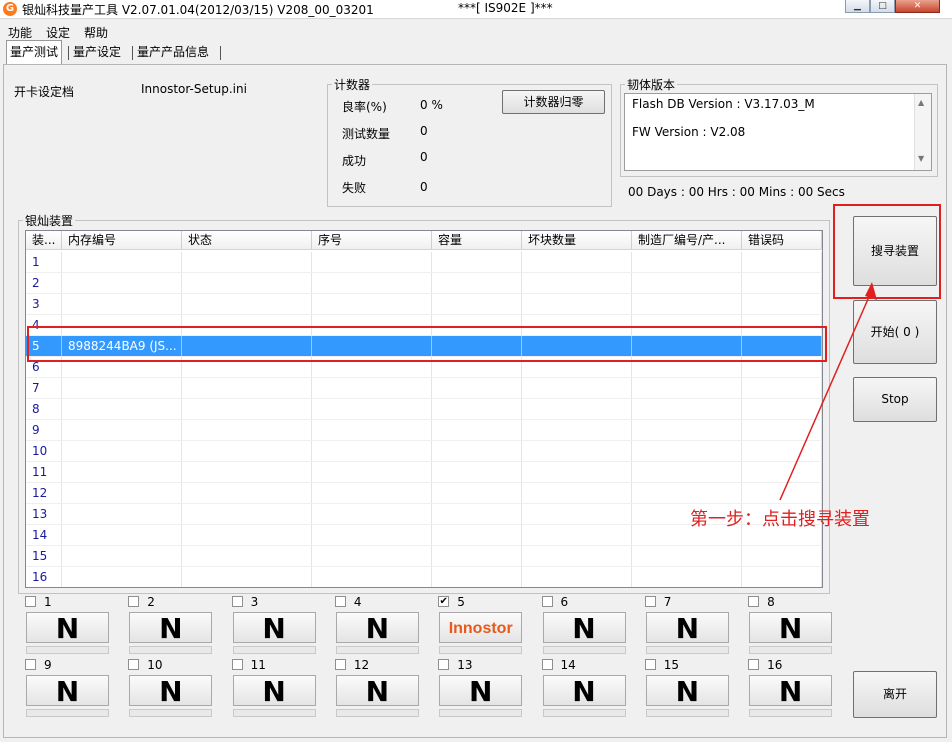 Image resolution: width=952 pixels, height=742 pixels. Describe the element at coordinates (921, 102) in the screenshot. I see `scroll-up-icon: ▲` at that location.